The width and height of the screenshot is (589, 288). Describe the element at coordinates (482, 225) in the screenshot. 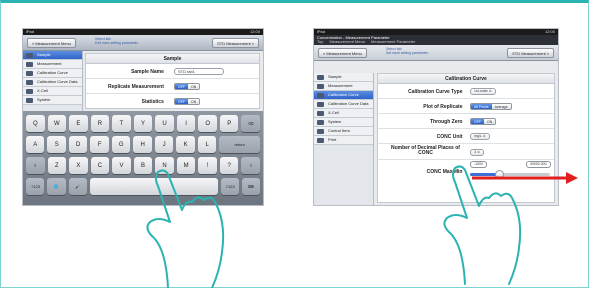

I see `right-hand-icon` at that location.